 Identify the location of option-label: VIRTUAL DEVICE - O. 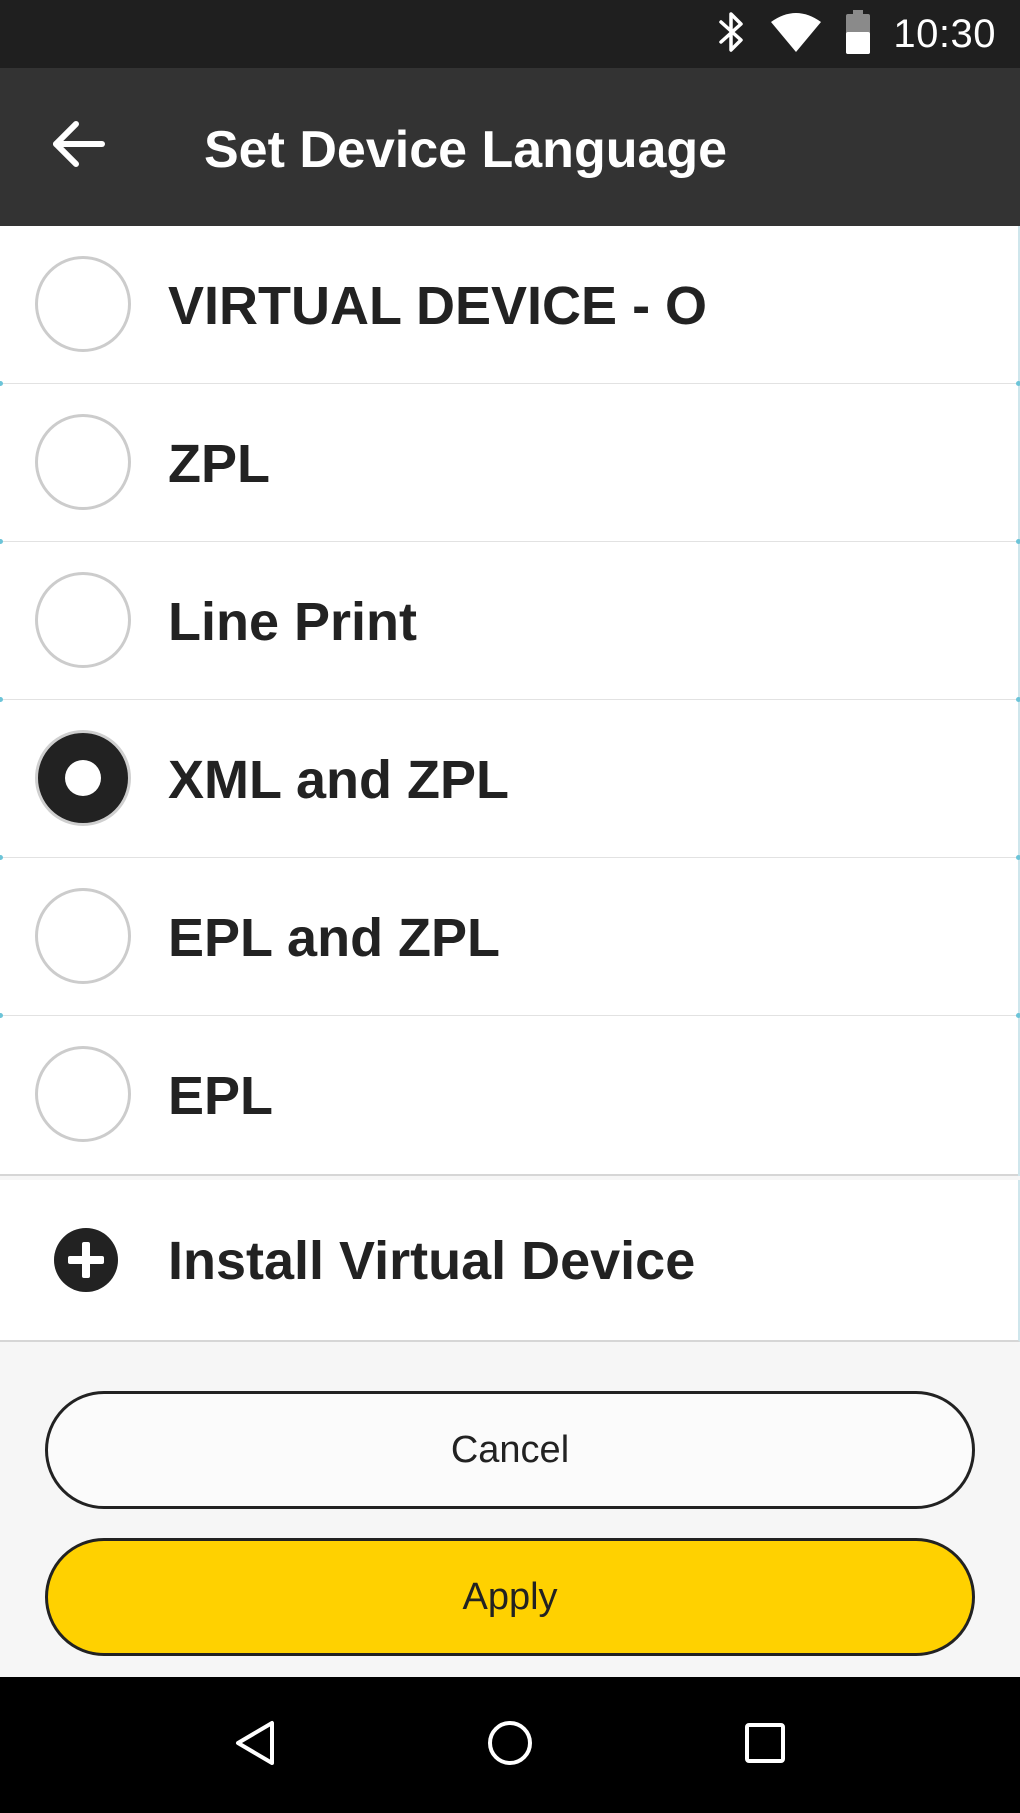
(438, 306).